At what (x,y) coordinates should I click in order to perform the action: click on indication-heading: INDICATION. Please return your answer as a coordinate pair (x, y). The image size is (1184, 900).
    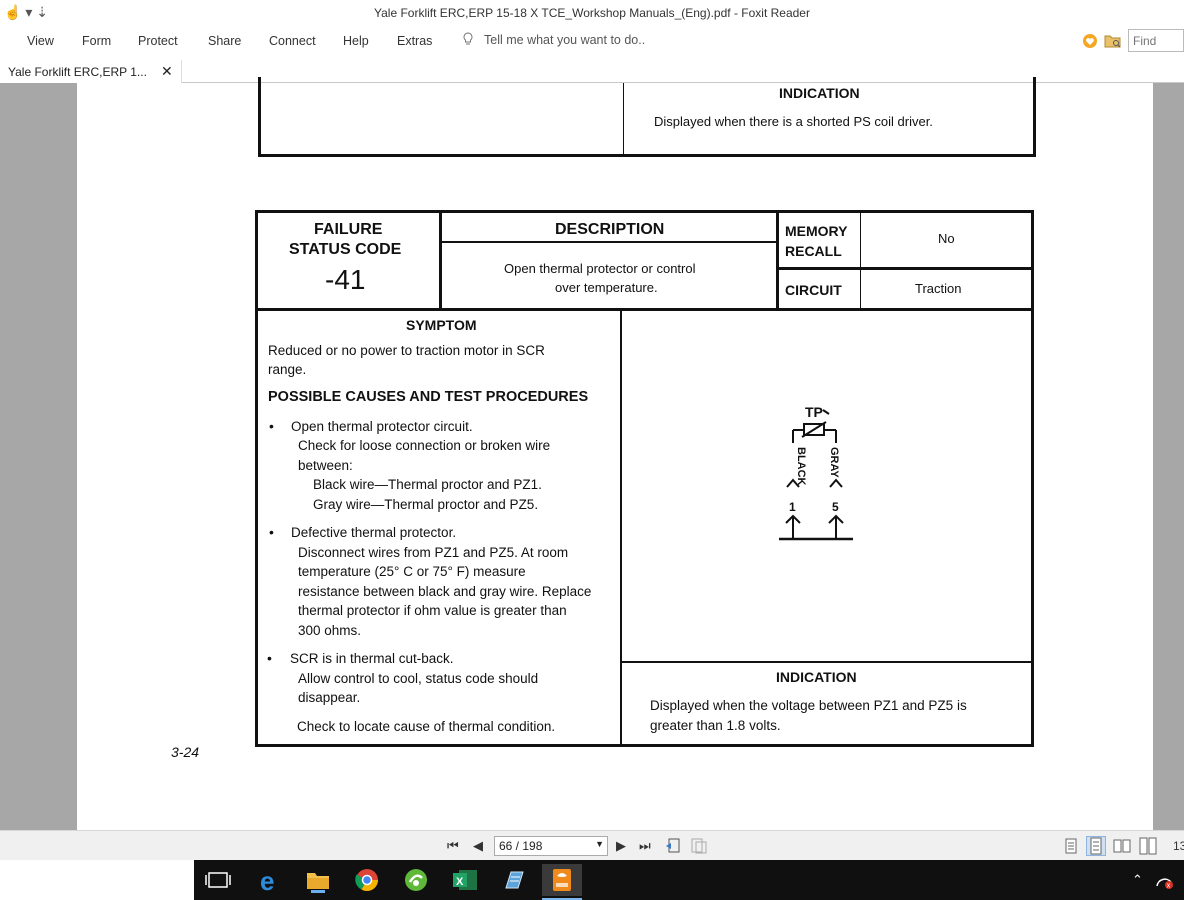
    Looking at the image, I should click on (816, 677).